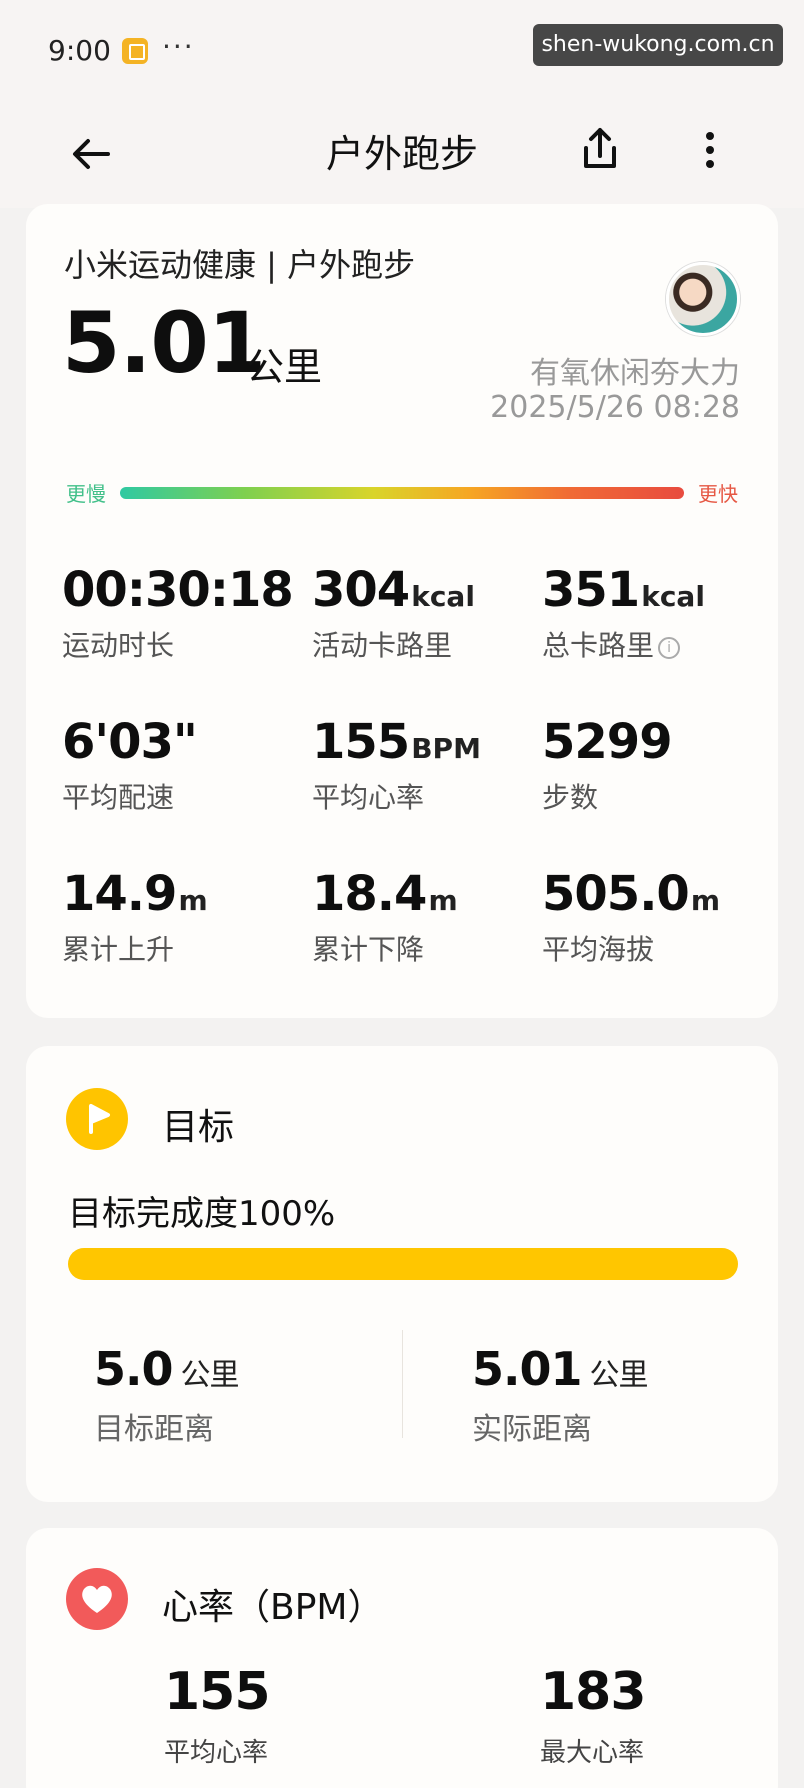 Image resolution: width=804 pixels, height=1788 pixels. What do you see at coordinates (119, 894) in the screenshot?
I see `stat-value: 14.9` at bounding box center [119, 894].